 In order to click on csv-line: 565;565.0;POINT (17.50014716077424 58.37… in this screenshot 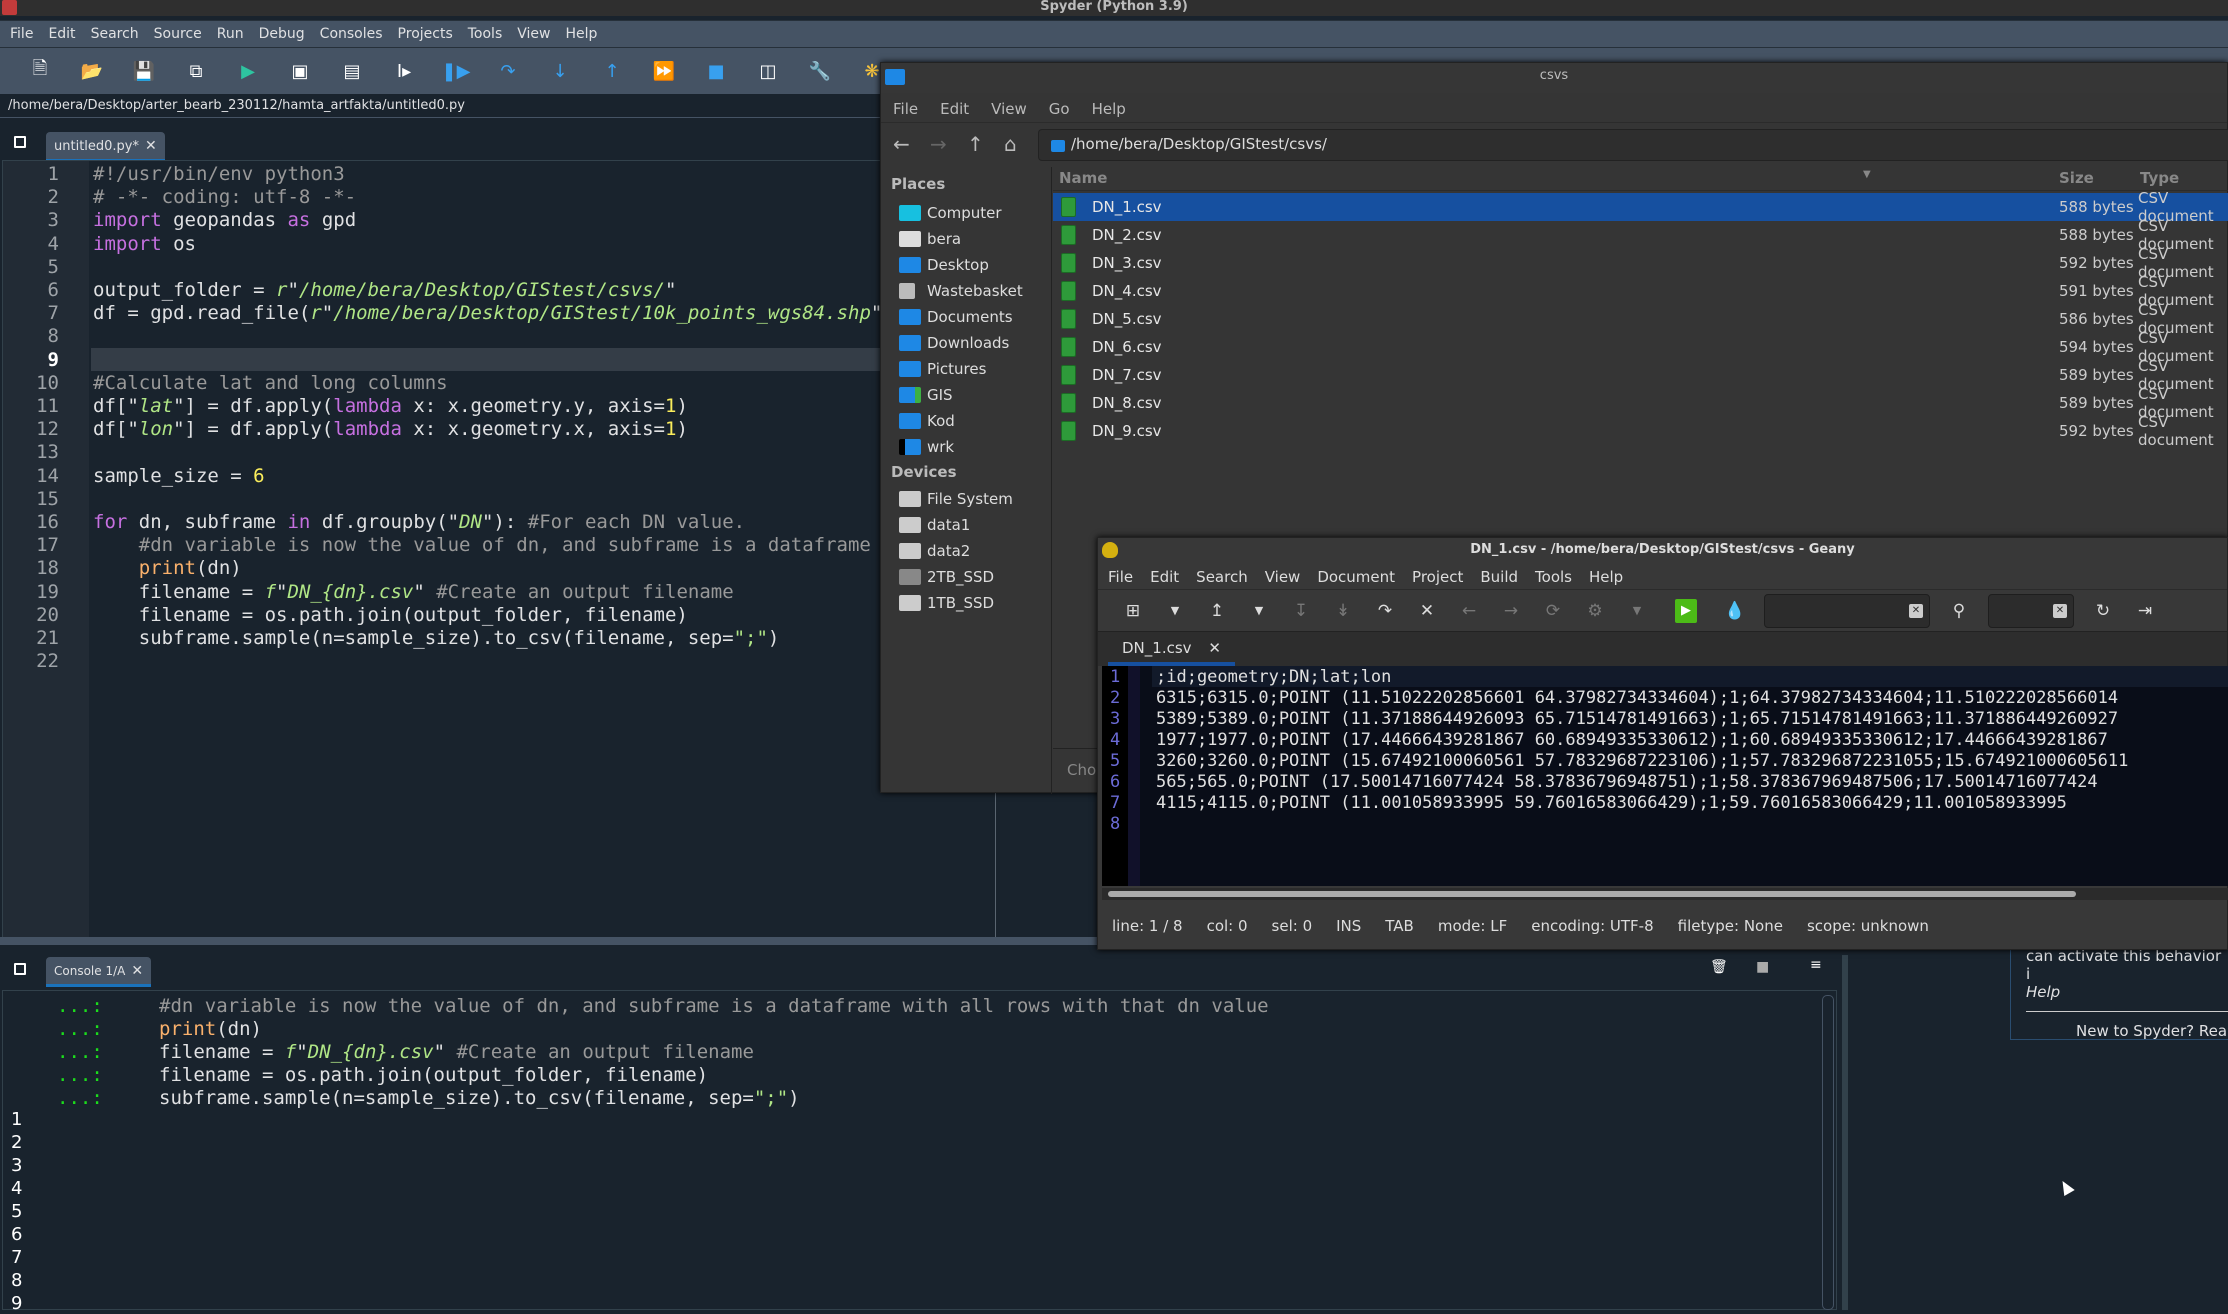, I will do `click(1627, 782)`.